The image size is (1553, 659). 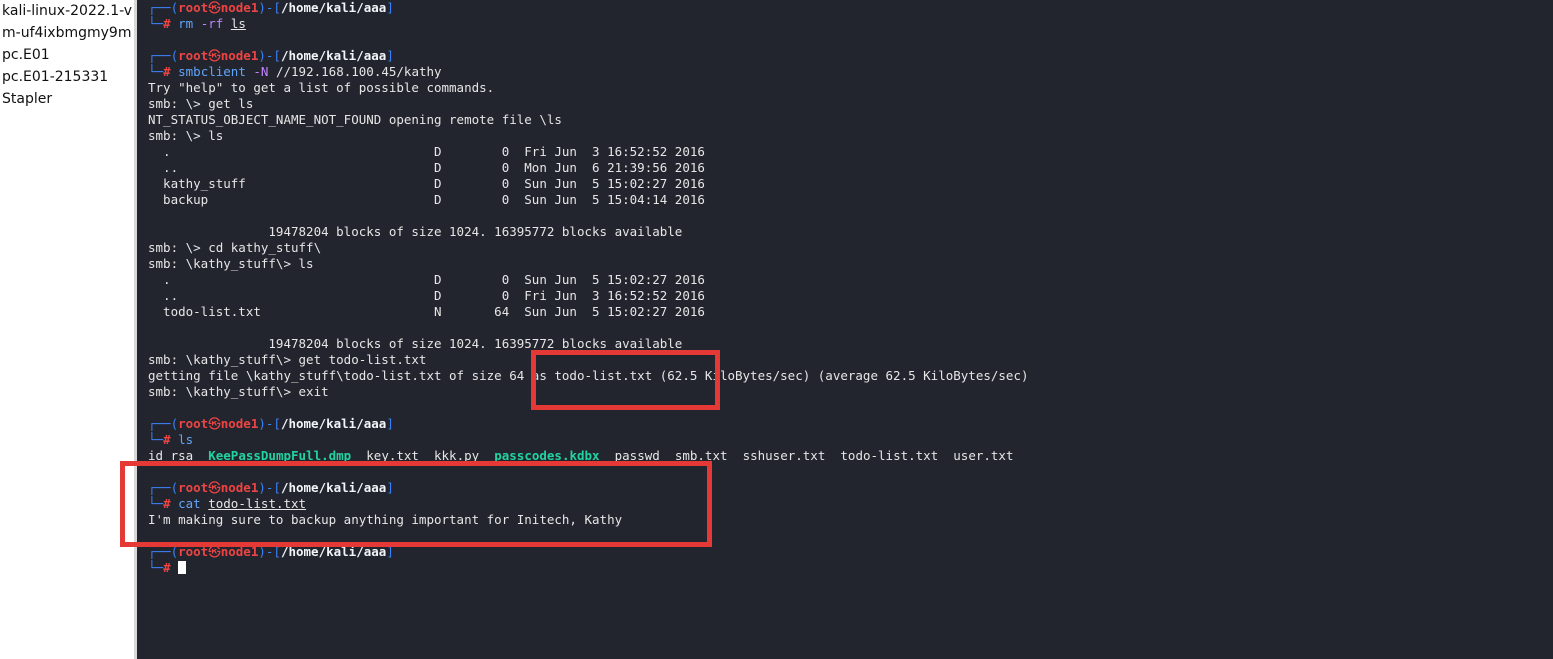 What do you see at coordinates (67, 77) in the screenshot?
I see `sidebar-item-pc-e01-215331: pc.E01-215331` at bounding box center [67, 77].